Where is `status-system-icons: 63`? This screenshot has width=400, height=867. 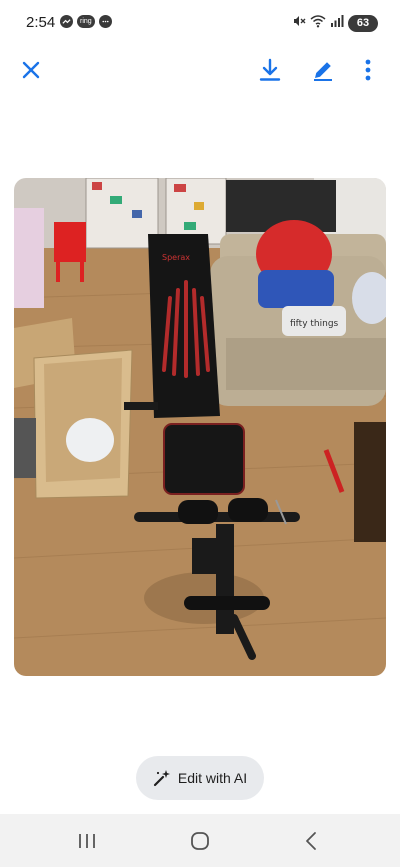
status-system-icons: 63 is located at coordinates (335, 23).